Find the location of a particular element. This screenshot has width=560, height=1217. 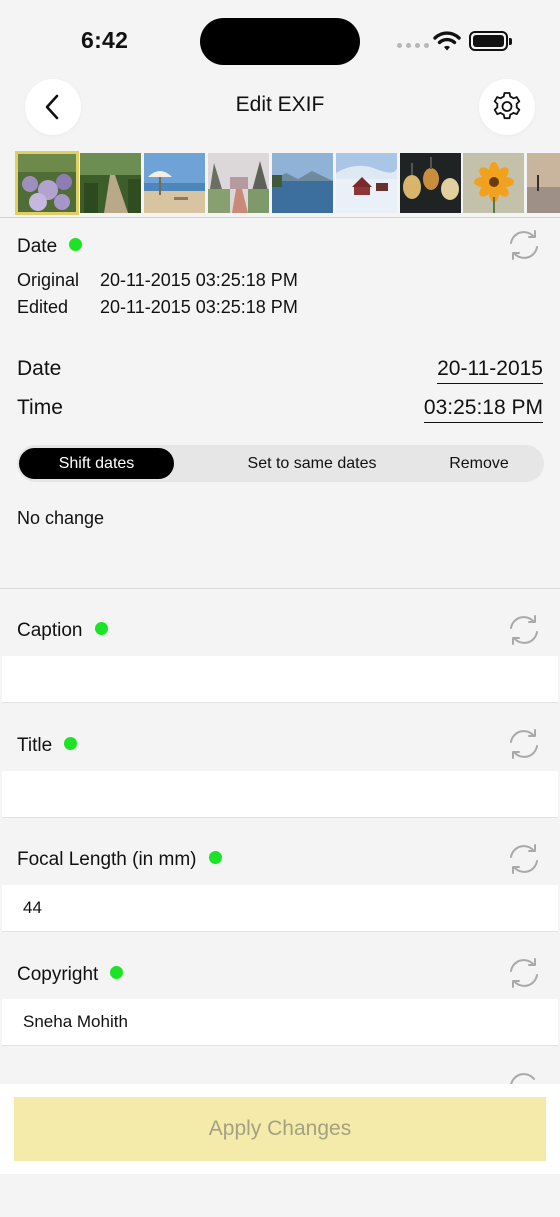

dynamic-island is located at coordinates (280, 41).